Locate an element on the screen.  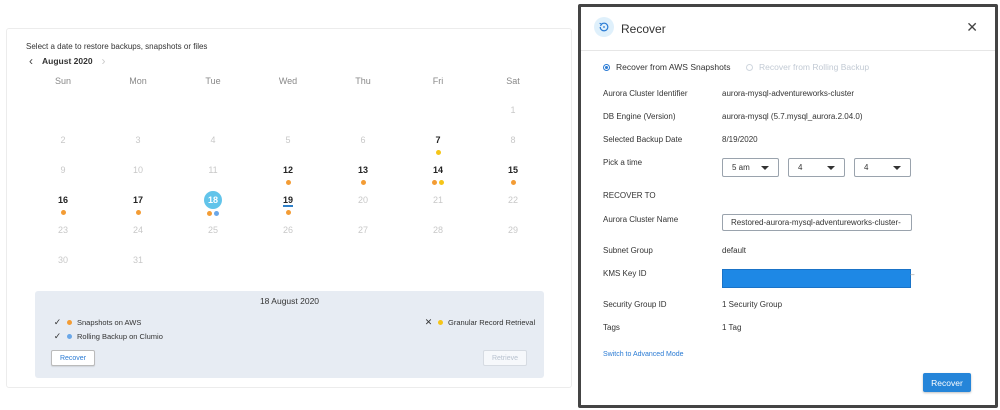
dialog-title: Recover is located at coordinates (643, 29).